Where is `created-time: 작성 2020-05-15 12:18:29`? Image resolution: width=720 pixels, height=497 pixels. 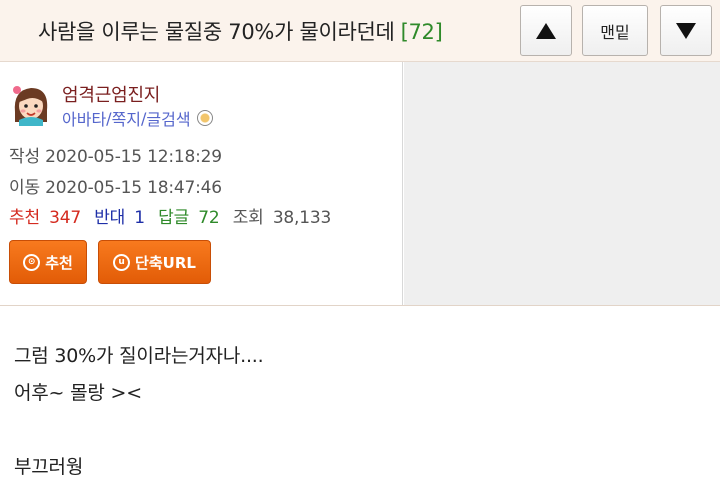
created-time: 작성 2020-05-15 12:18:29 is located at coordinates (115, 154).